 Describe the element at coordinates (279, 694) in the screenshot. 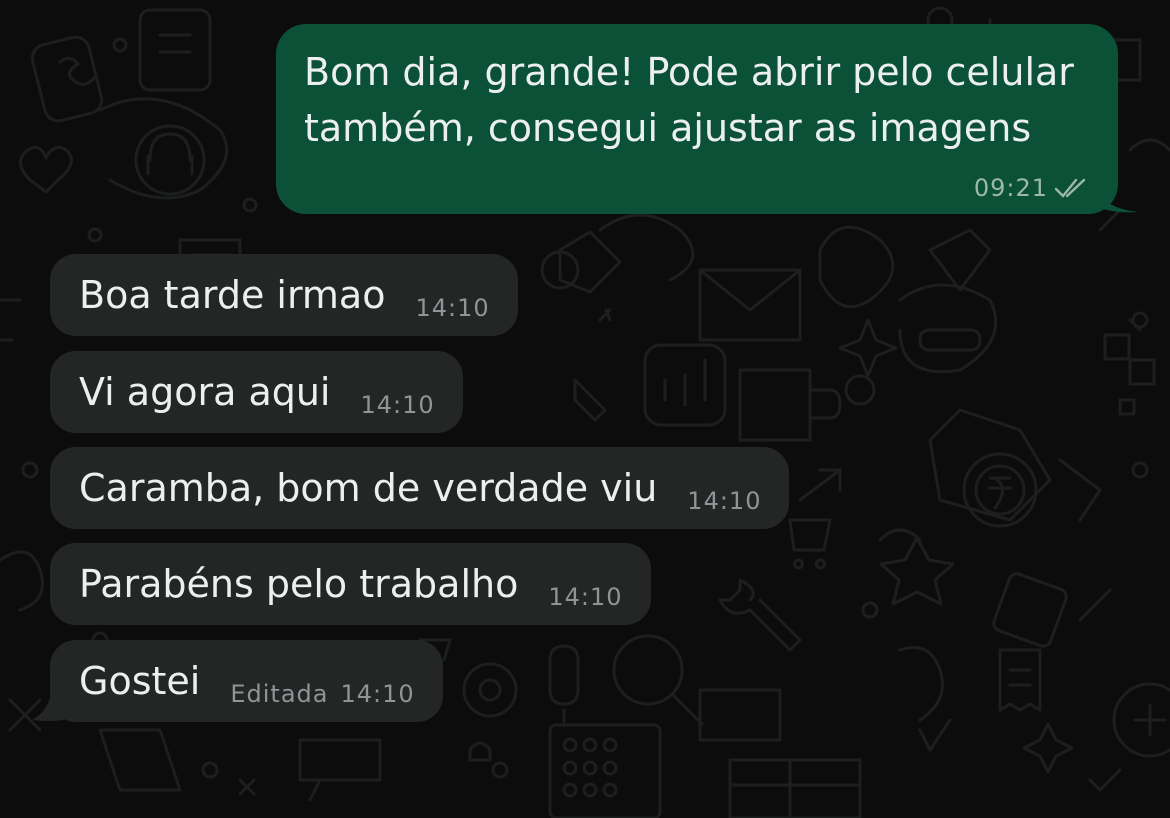

I see `edited-label: Editada` at that location.